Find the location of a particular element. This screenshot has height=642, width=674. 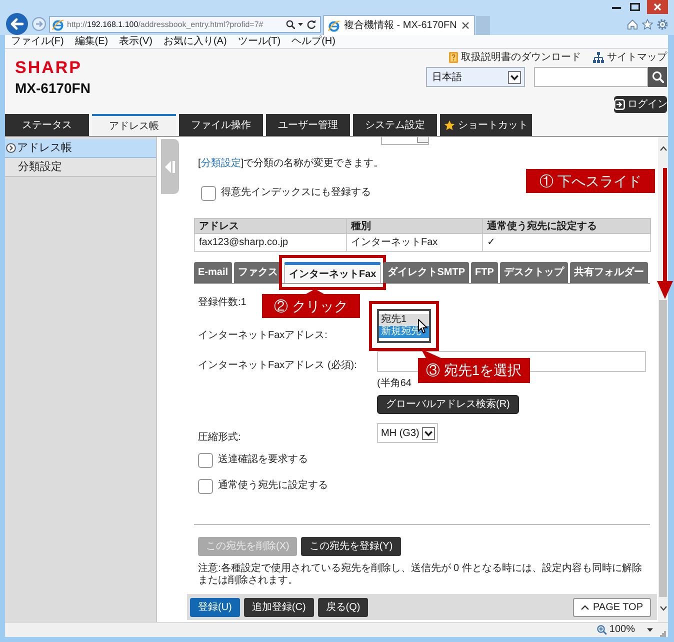

tab: デスクトップ is located at coordinates (534, 272).